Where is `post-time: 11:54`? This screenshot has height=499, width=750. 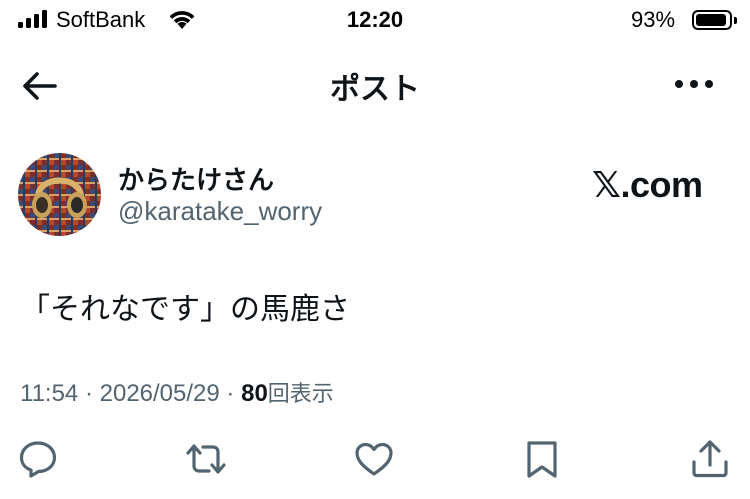
post-time: 11:54 is located at coordinates (49, 393).